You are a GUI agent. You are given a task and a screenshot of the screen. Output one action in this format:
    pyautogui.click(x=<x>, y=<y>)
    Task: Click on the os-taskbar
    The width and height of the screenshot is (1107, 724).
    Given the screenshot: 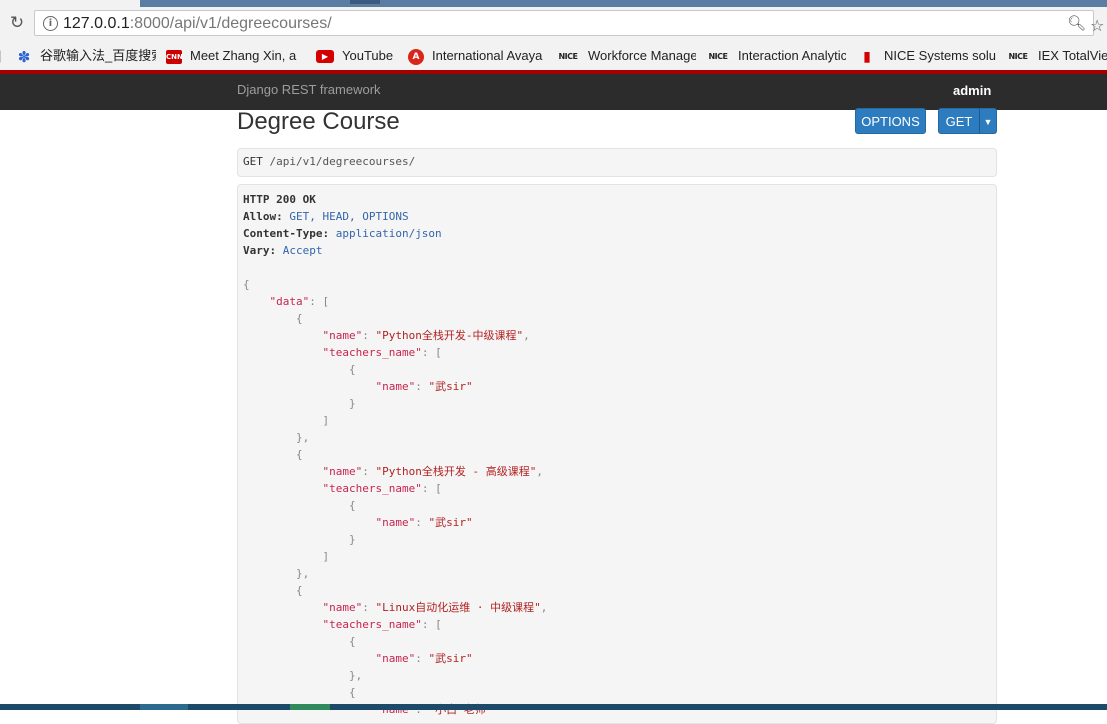 What is the action you would take?
    pyautogui.click(x=553, y=707)
    